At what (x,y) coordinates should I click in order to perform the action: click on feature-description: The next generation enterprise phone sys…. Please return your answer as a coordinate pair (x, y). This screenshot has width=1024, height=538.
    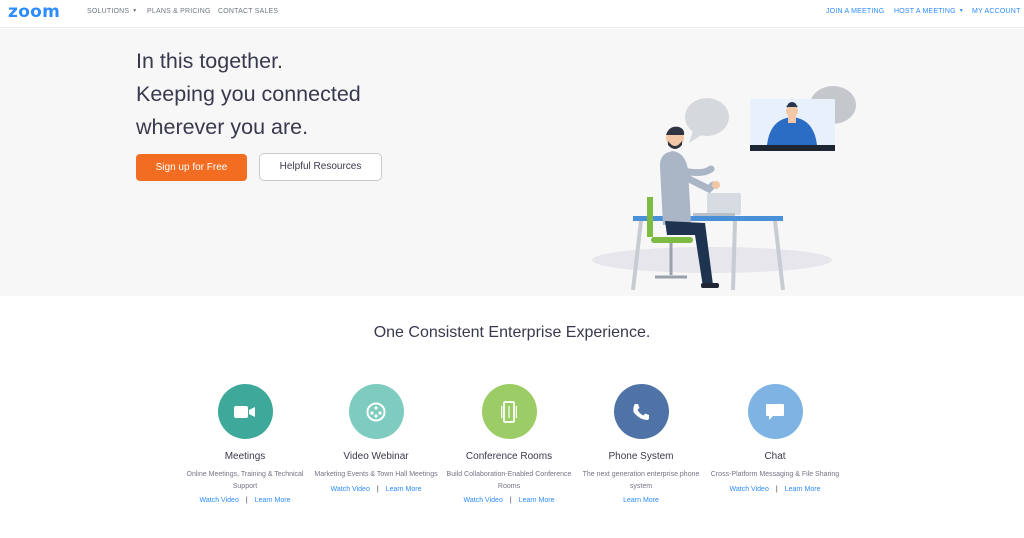
    Looking at the image, I should click on (641, 480).